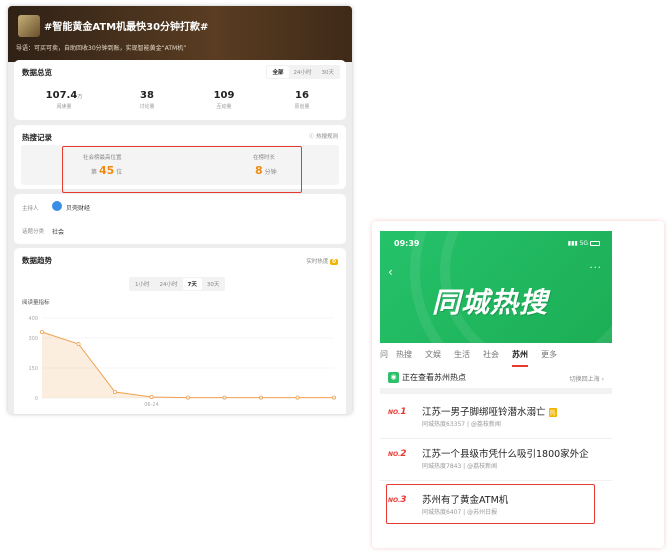  What do you see at coordinates (572, 243) in the screenshot?
I see `signal-icon: ▮▮▮` at bounding box center [572, 243].